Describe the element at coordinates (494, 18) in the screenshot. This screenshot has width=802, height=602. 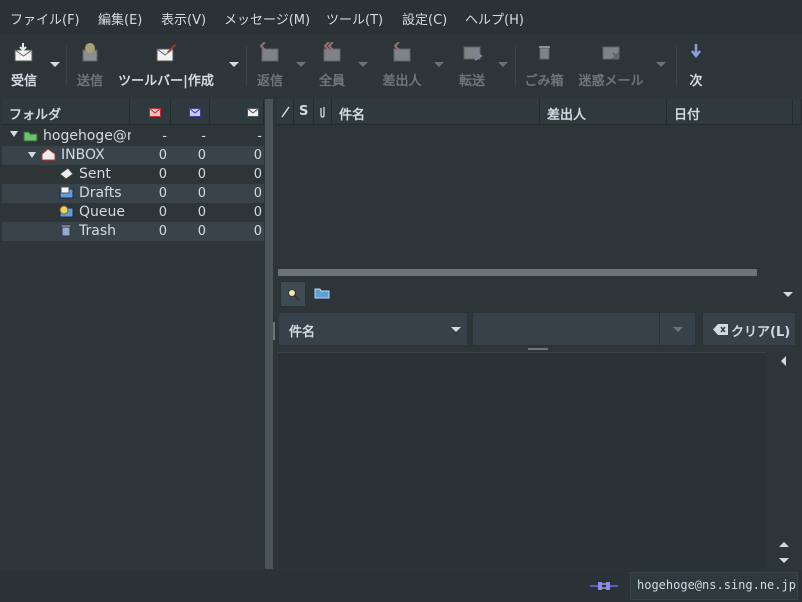
I see `menu-help: ヘルプ(H)` at that location.